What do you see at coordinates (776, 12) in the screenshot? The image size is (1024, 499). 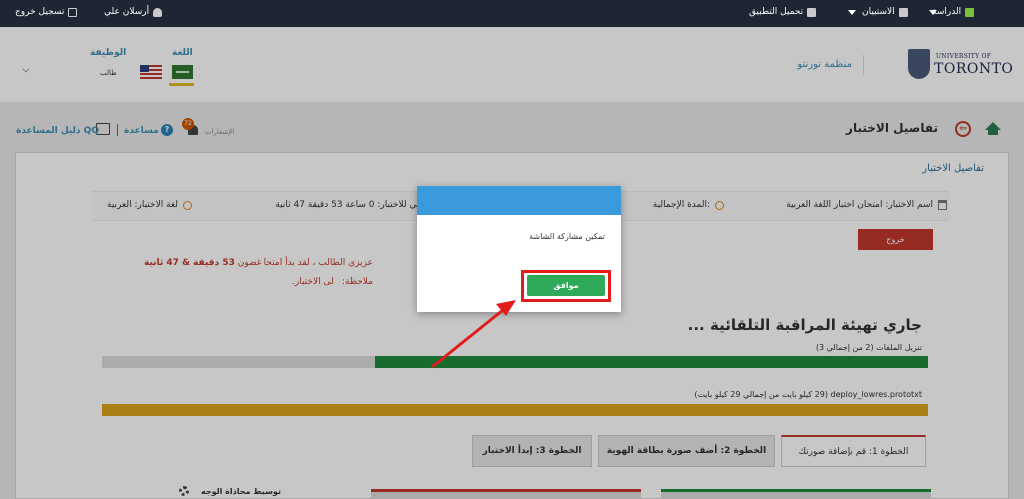 I see `download-app-label: تحميل التطبيق` at bounding box center [776, 12].